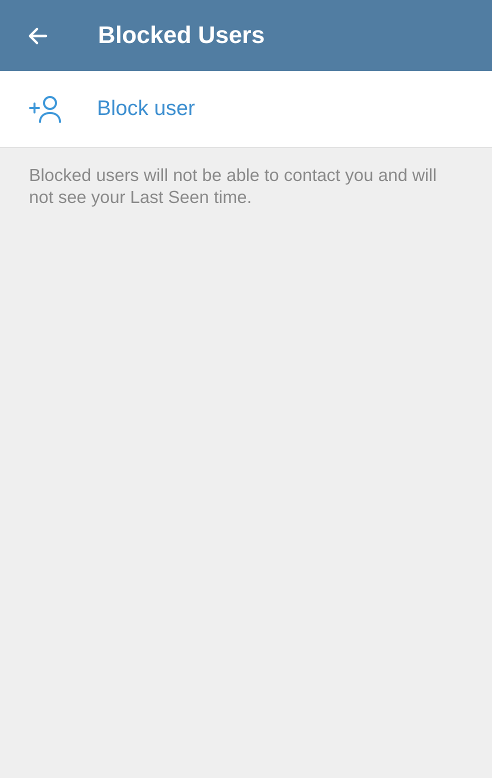 The height and width of the screenshot is (778, 492). I want to click on block-user-item: Block user, so click(246, 109).